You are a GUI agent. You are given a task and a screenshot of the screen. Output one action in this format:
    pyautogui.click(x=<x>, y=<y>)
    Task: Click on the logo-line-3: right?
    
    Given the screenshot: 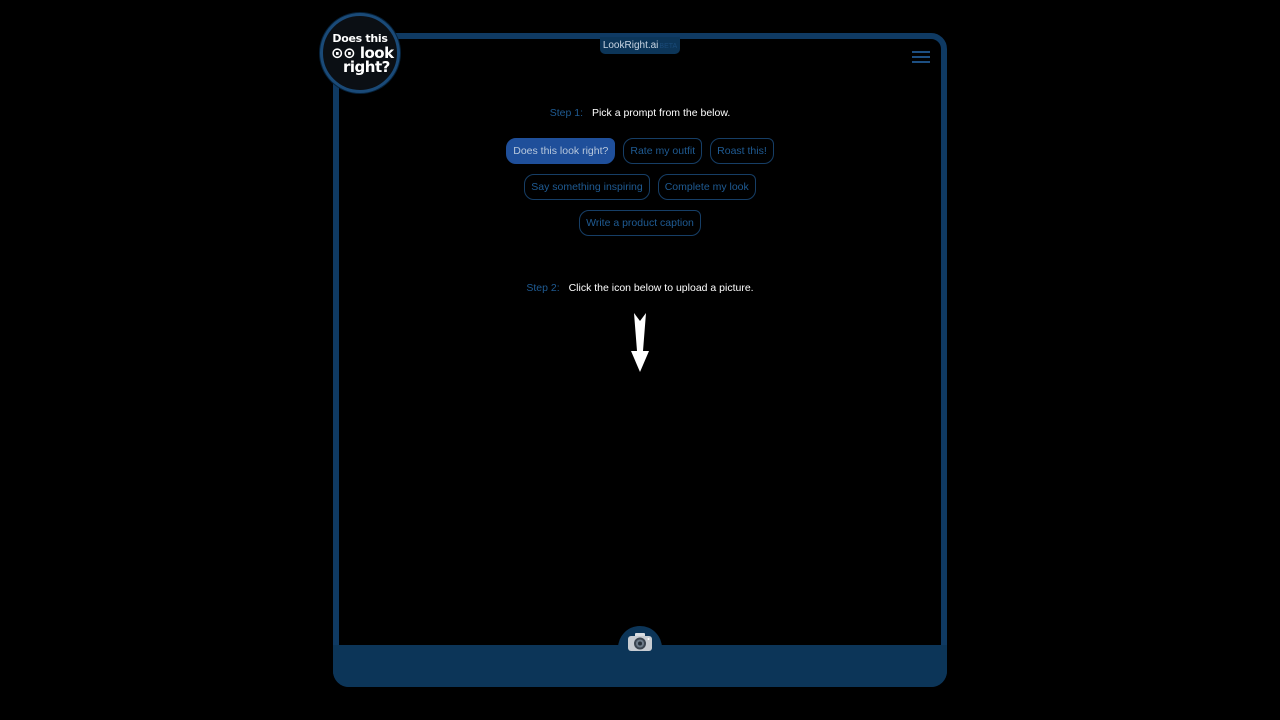 What is the action you would take?
    pyautogui.click(x=366, y=67)
    